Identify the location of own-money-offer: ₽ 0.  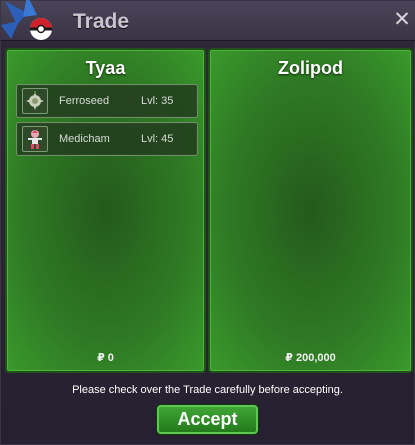
(105, 358).